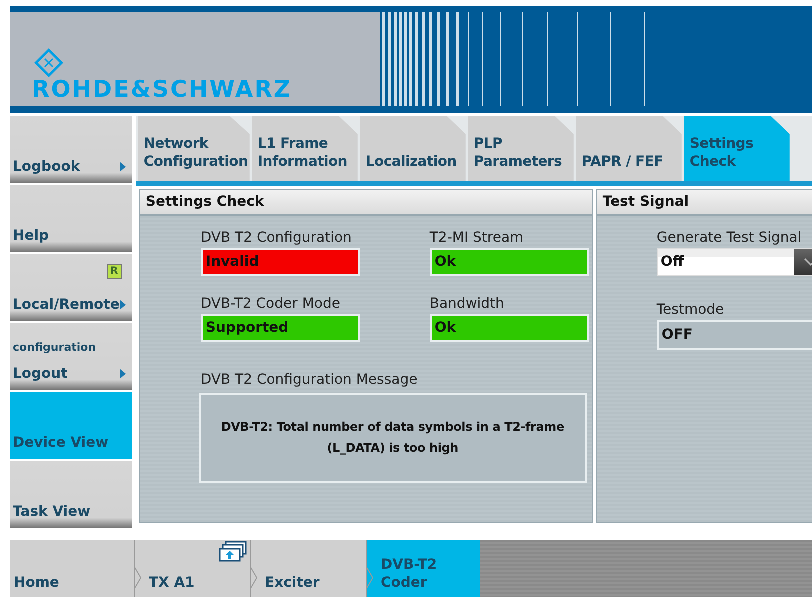  What do you see at coordinates (46, 167) in the screenshot?
I see `sidebar-label: Logbook` at bounding box center [46, 167].